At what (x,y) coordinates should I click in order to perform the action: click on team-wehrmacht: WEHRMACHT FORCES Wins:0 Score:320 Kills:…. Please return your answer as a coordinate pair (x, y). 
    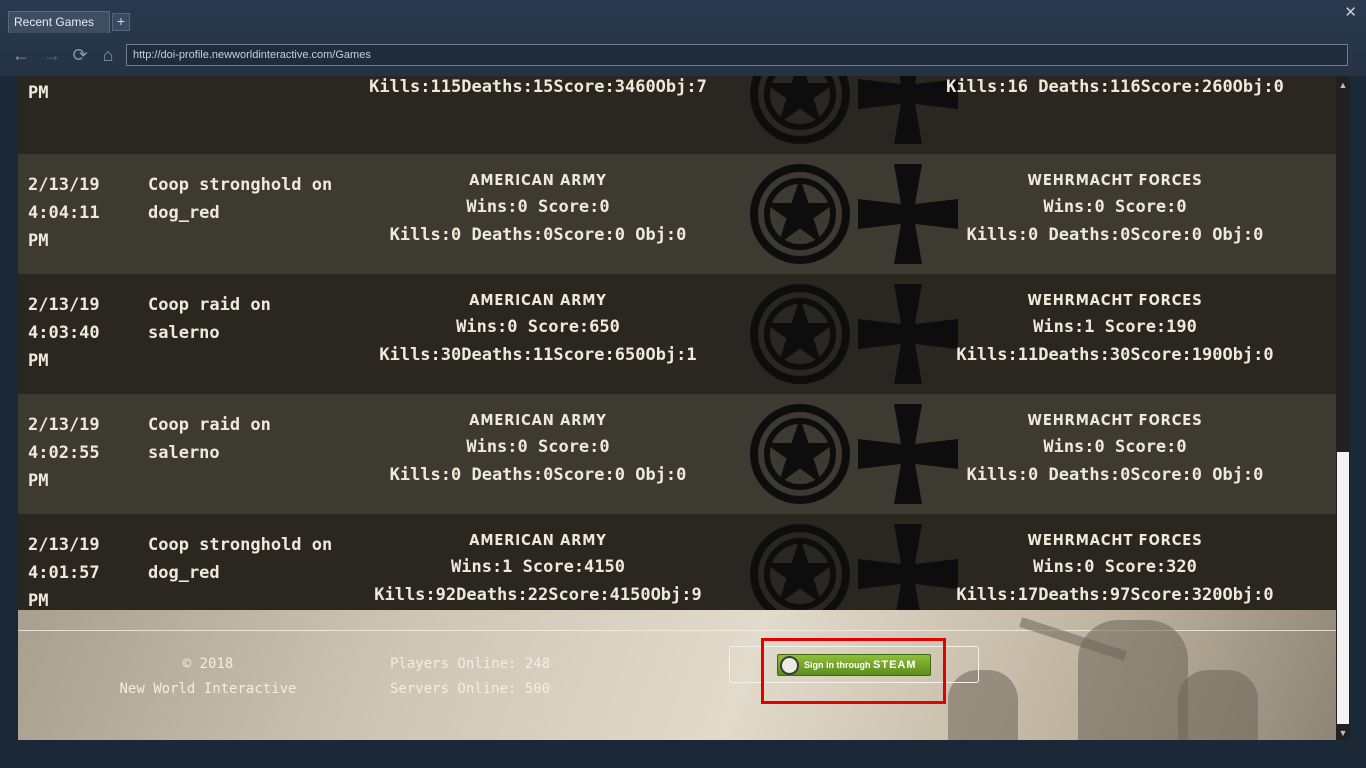
    Looking at the image, I should click on (1115, 570).